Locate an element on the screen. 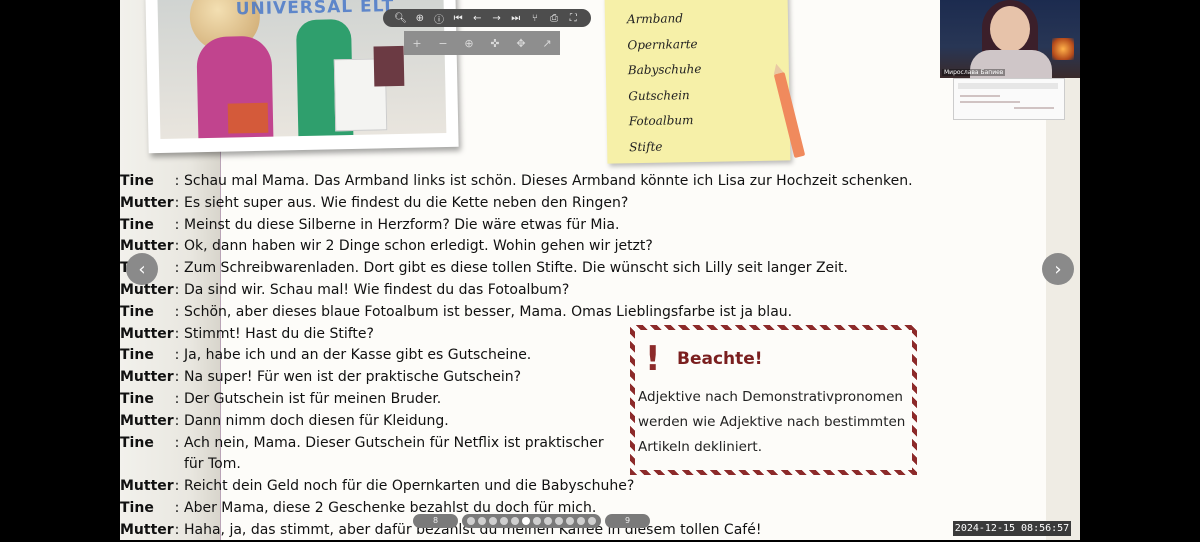  next-page-icon: → is located at coordinates (497, 18).